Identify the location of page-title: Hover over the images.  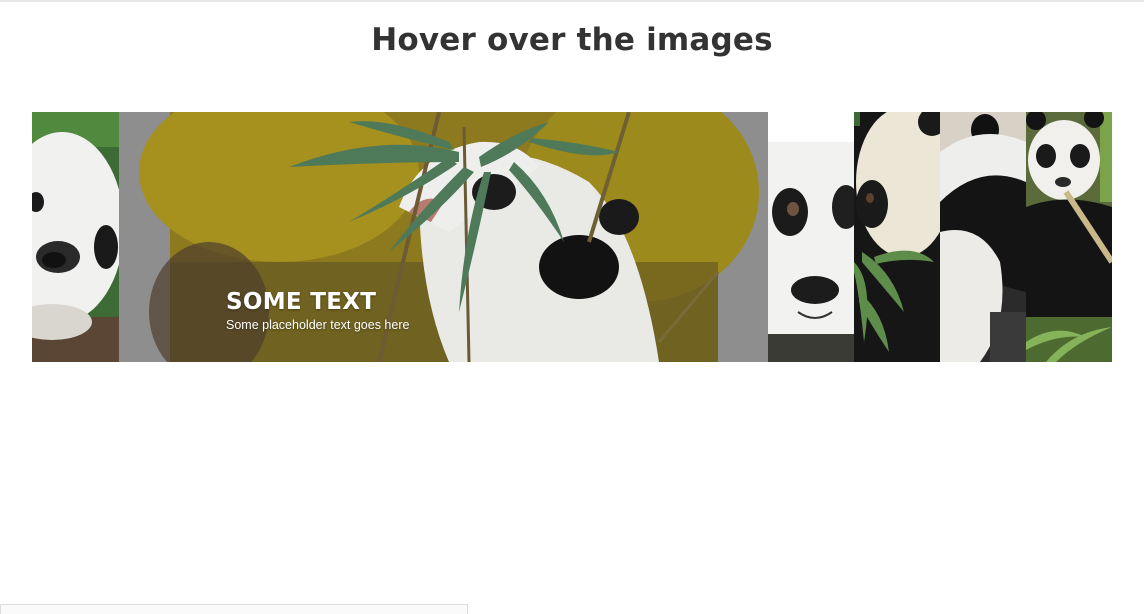
(572, 40).